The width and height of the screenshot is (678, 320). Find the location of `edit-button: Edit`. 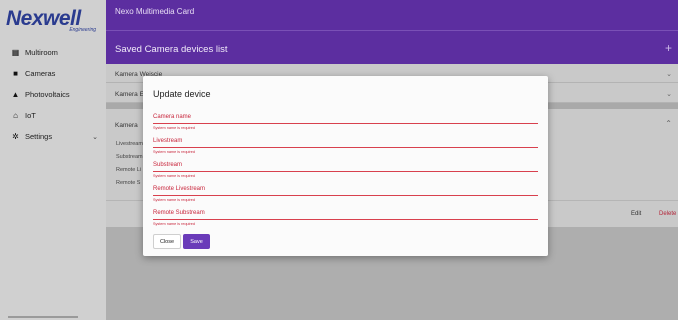

edit-button: Edit is located at coordinates (636, 214).